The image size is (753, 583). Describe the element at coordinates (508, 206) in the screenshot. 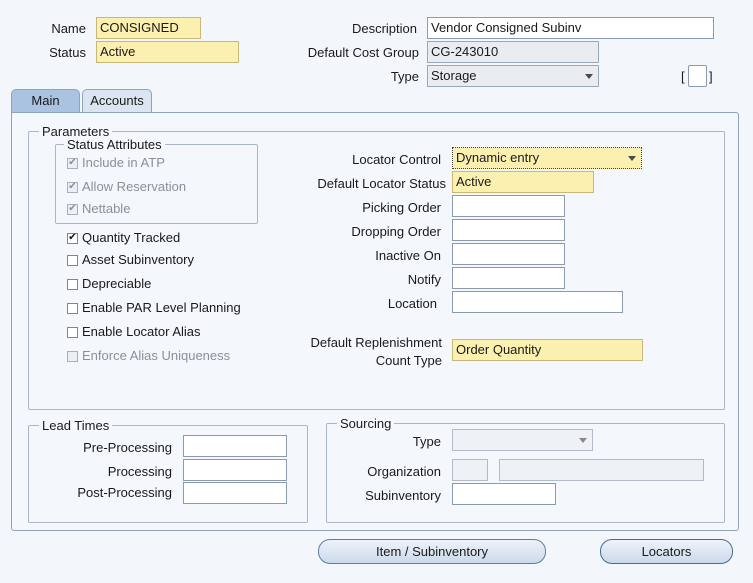

I see `picking-order-field` at that location.